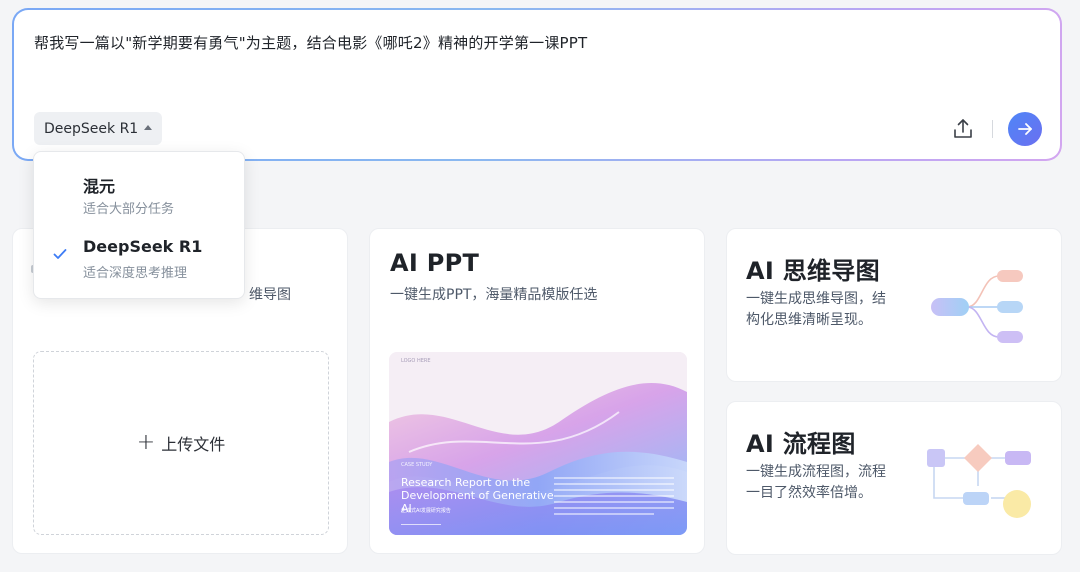 The width and height of the screenshot is (1080, 572). Describe the element at coordinates (91, 128) in the screenshot. I see `model-select-label: DeepSeek R1` at that location.